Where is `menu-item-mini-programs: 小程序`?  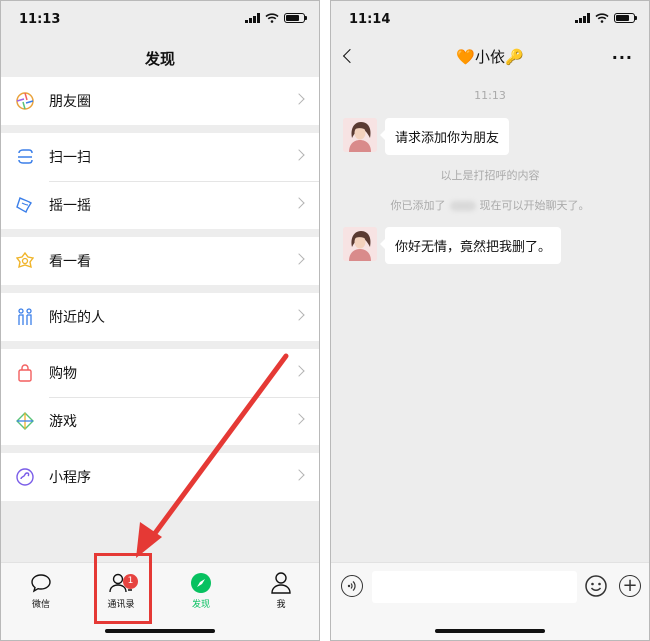 menu-item-mini-programs: 小程序 is located at coordinates (160, 477).